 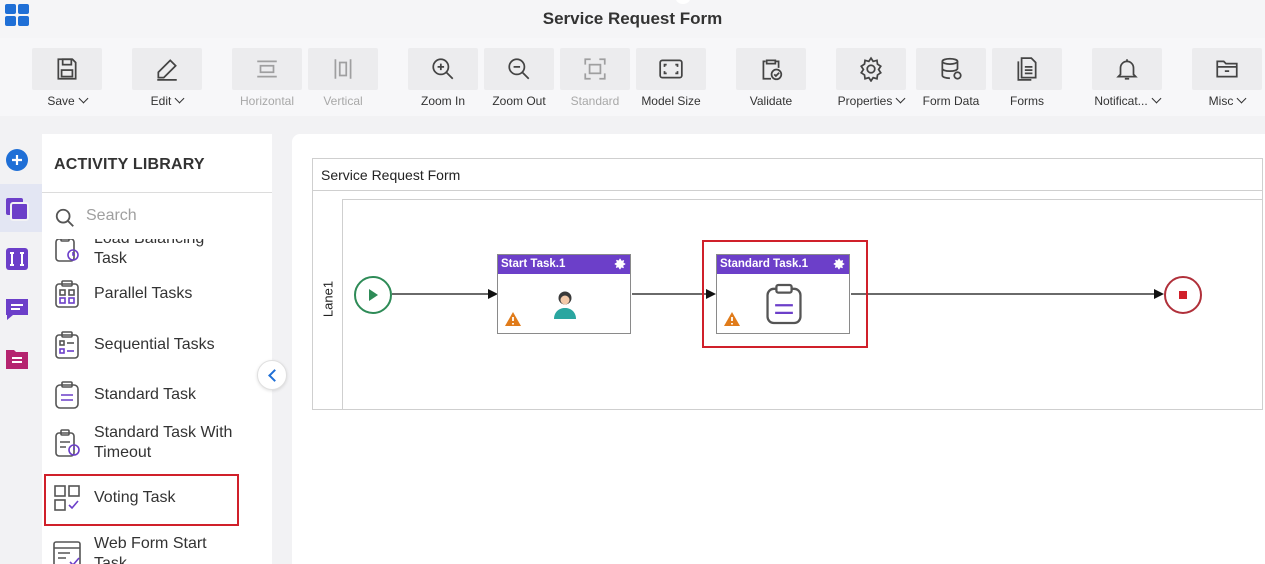 I want to click on model-size-button: Model Size, so click(x=671, y=80).